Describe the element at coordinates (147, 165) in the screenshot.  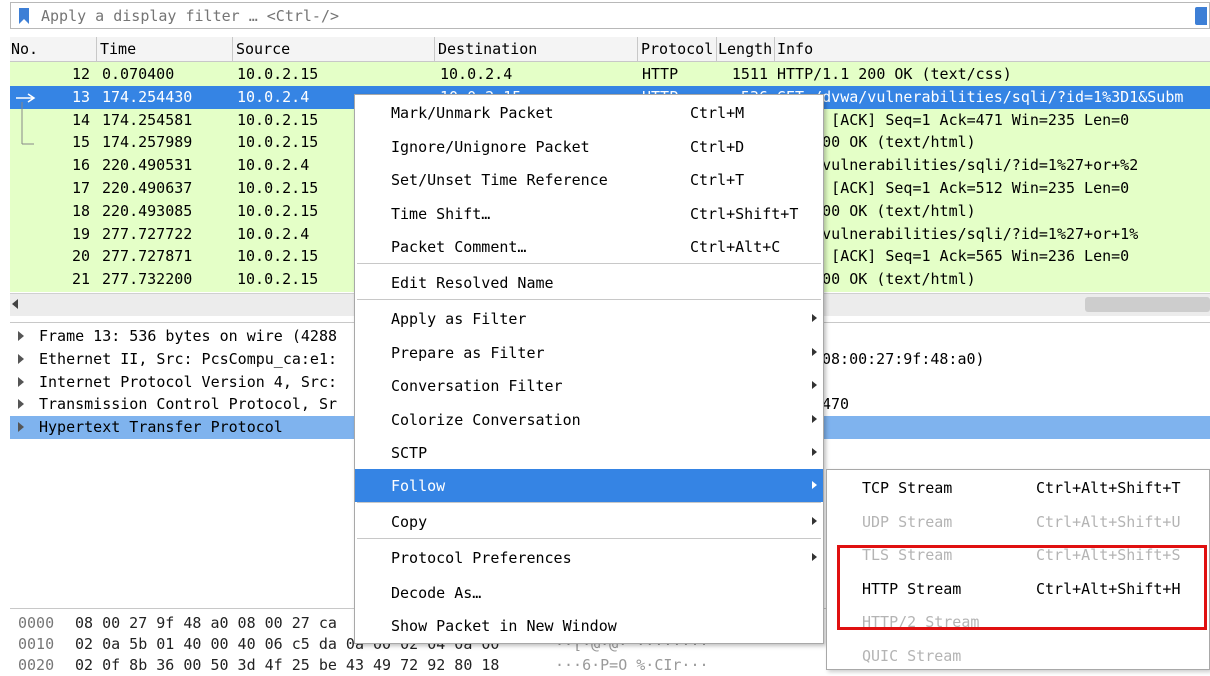
I see `packet-time: 220.490531` at that location.